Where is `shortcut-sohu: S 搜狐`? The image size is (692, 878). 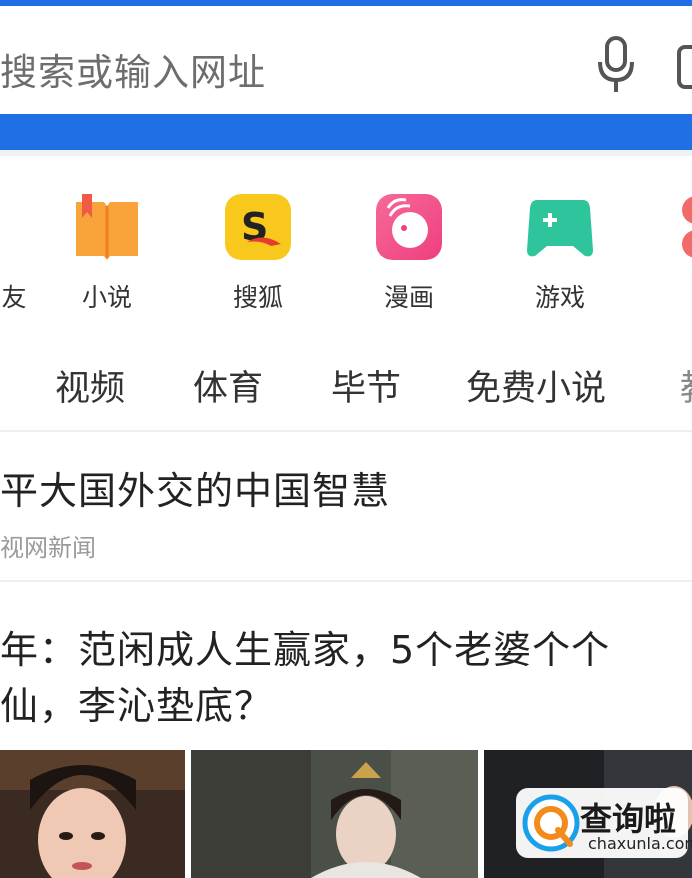
shortcut-sohu: S 搜狐 is located at coordinates (258, 254).